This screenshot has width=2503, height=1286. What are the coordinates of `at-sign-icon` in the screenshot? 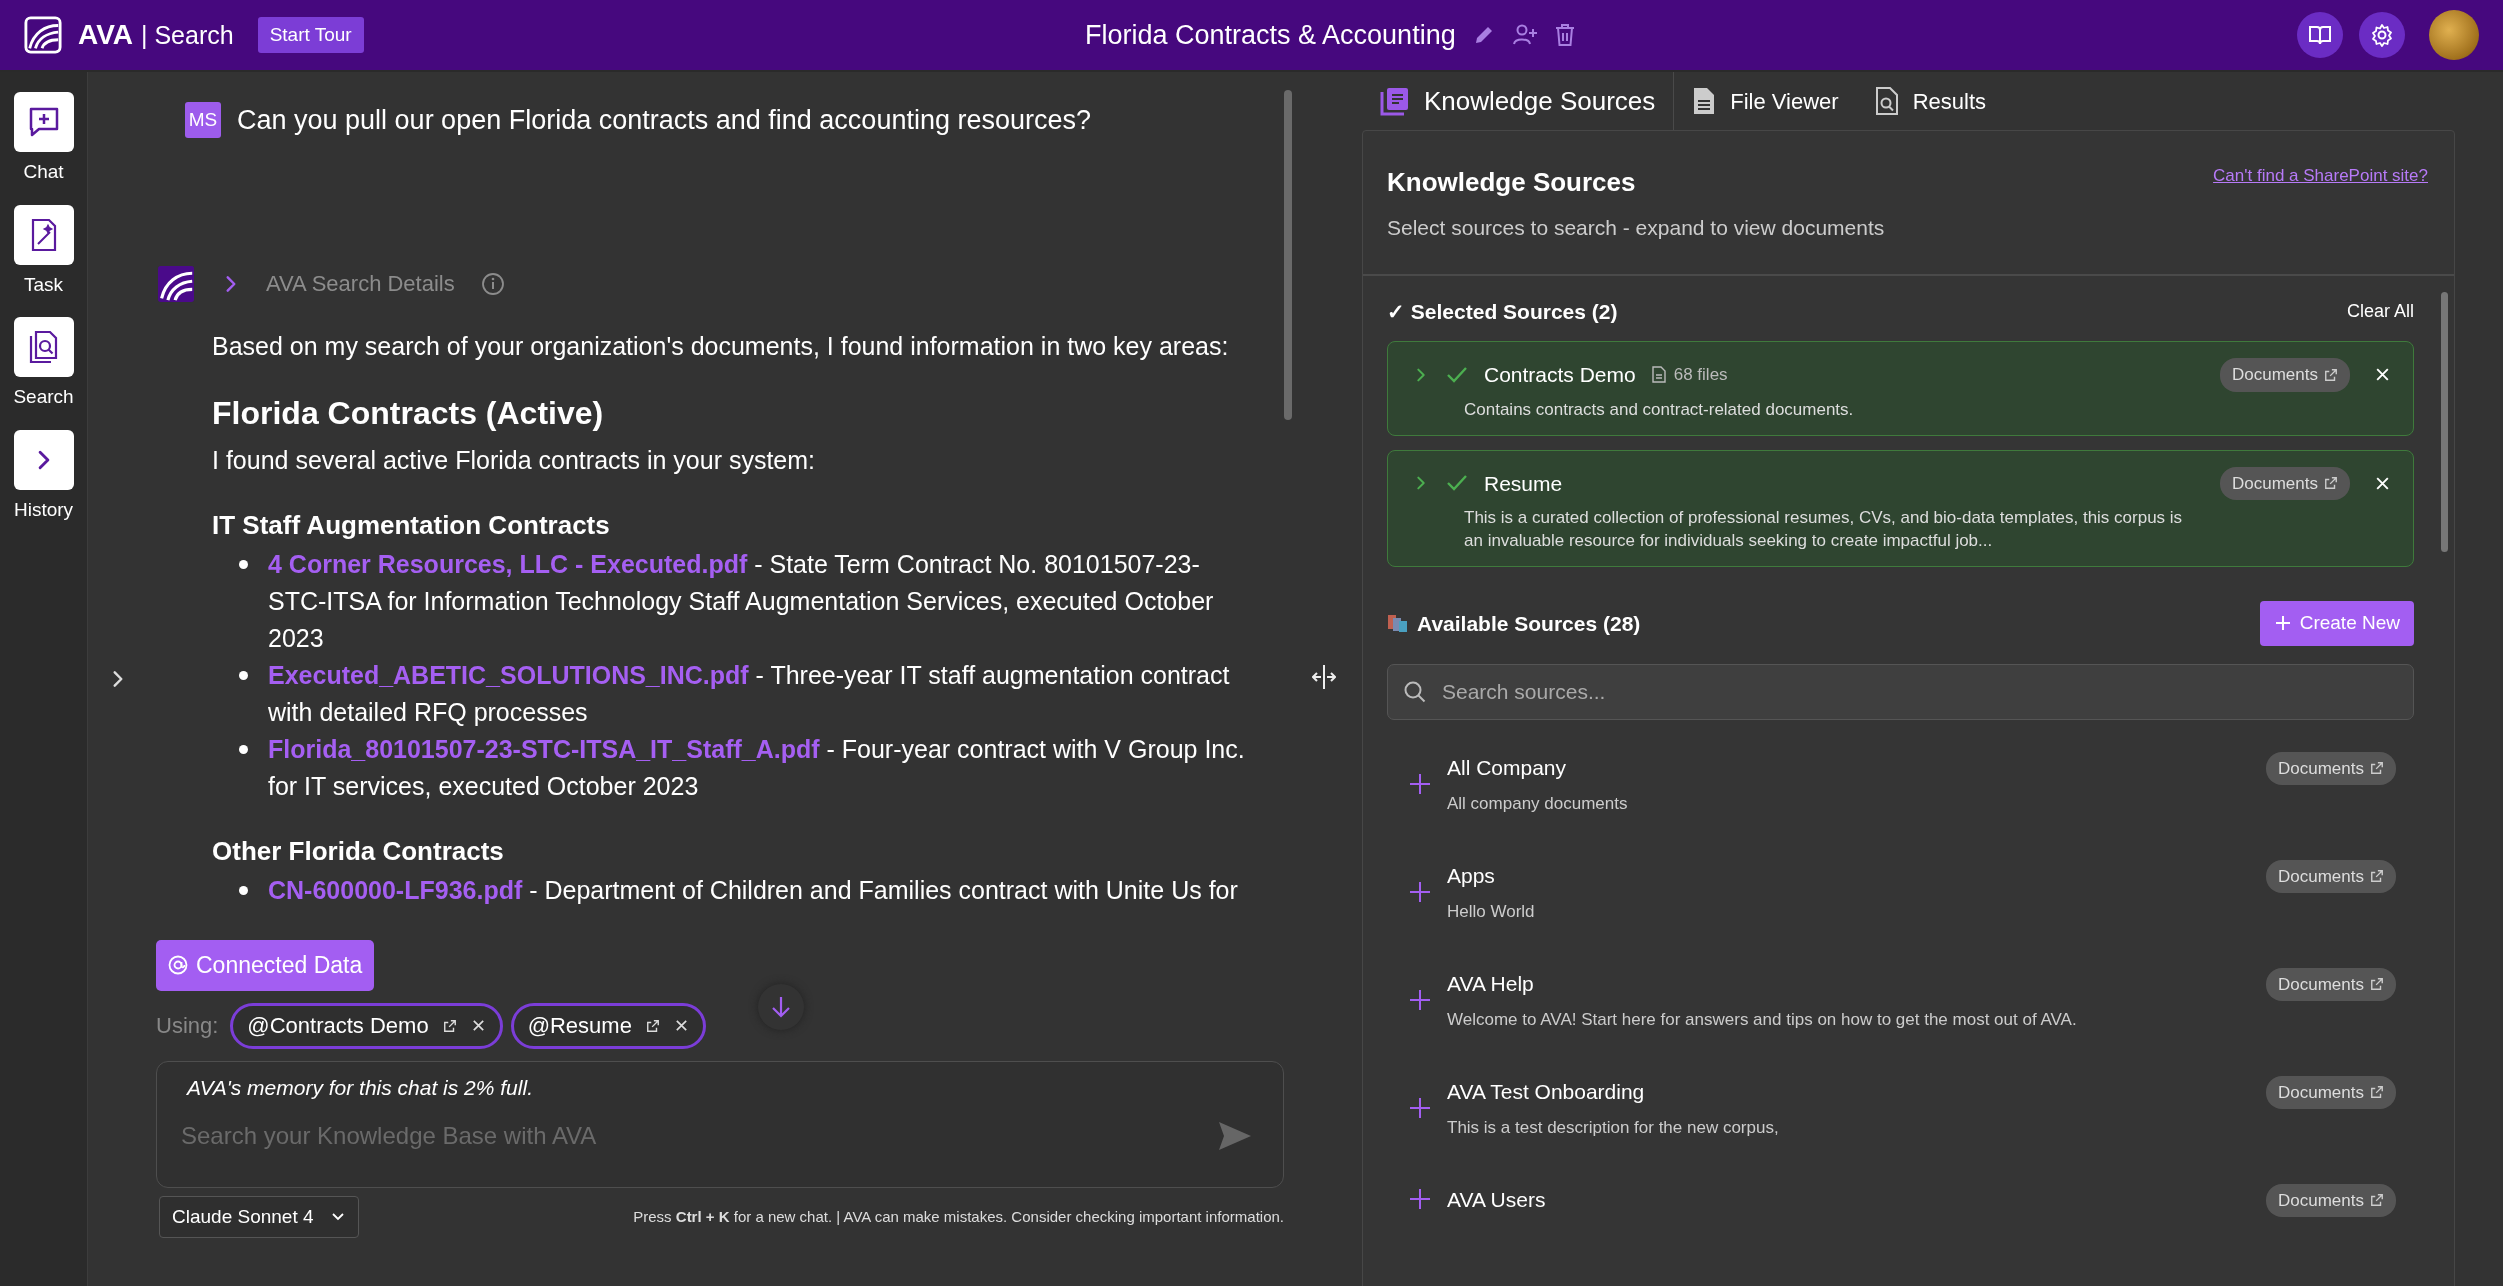 It's located at (178, 965).